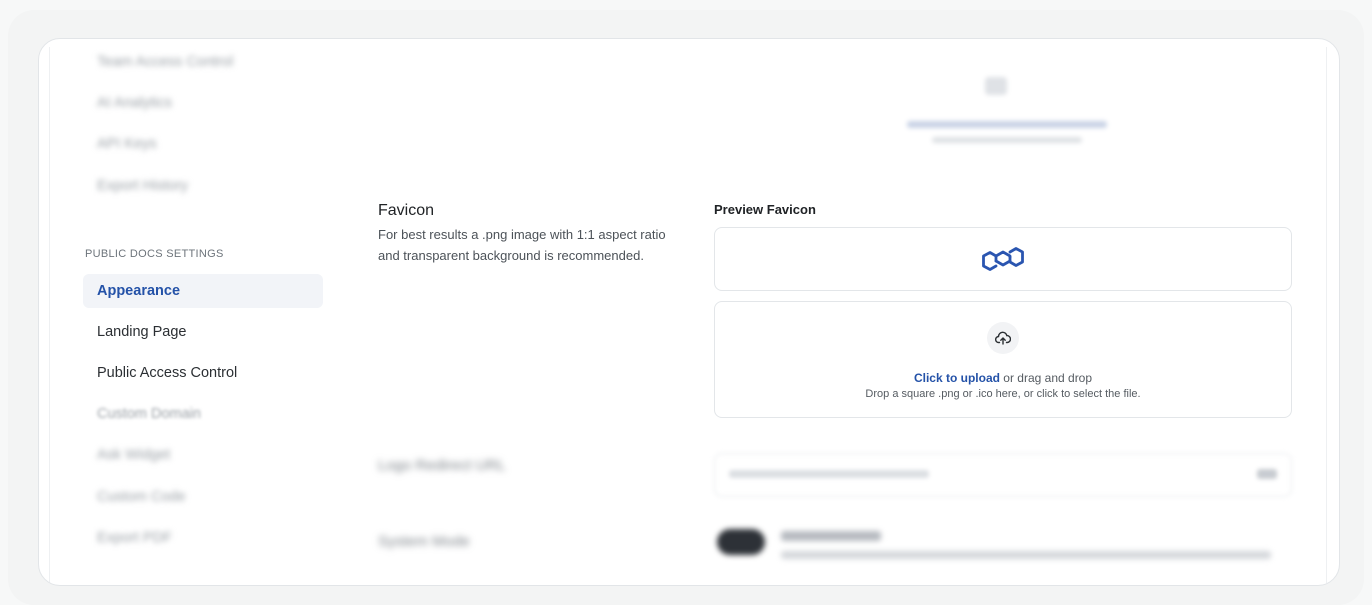 The height and width of the screenshot is (605, 1372). Describe the element at coordinates (203, 538) in the screenshot. I see `sidebar-item-export-pdf: Export PDF` at that location.